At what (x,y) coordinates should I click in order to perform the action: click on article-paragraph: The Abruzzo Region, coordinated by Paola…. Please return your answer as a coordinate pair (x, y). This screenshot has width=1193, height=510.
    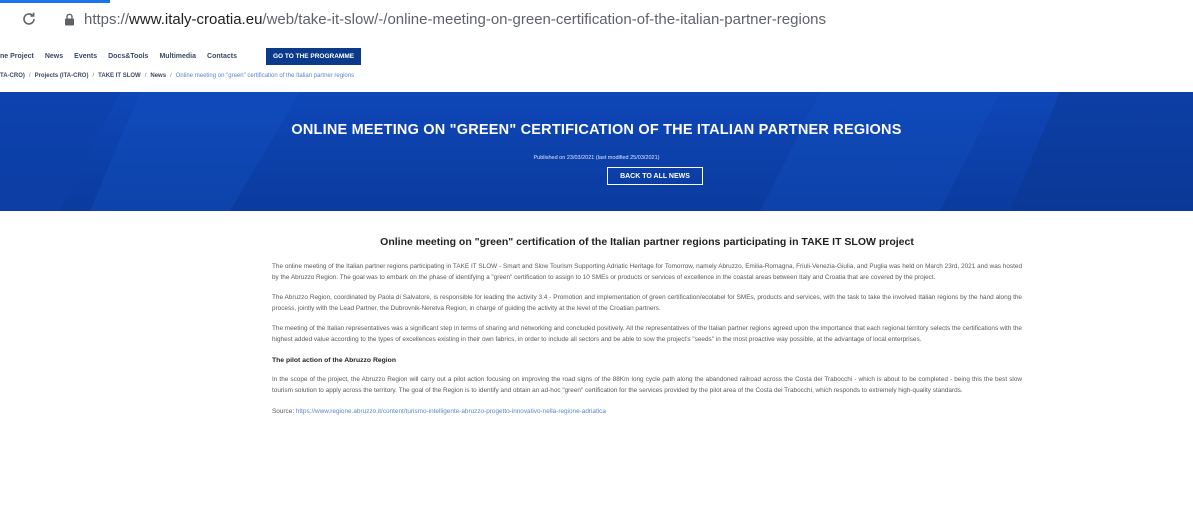
    Looking at the image, I should click on (647, 303).